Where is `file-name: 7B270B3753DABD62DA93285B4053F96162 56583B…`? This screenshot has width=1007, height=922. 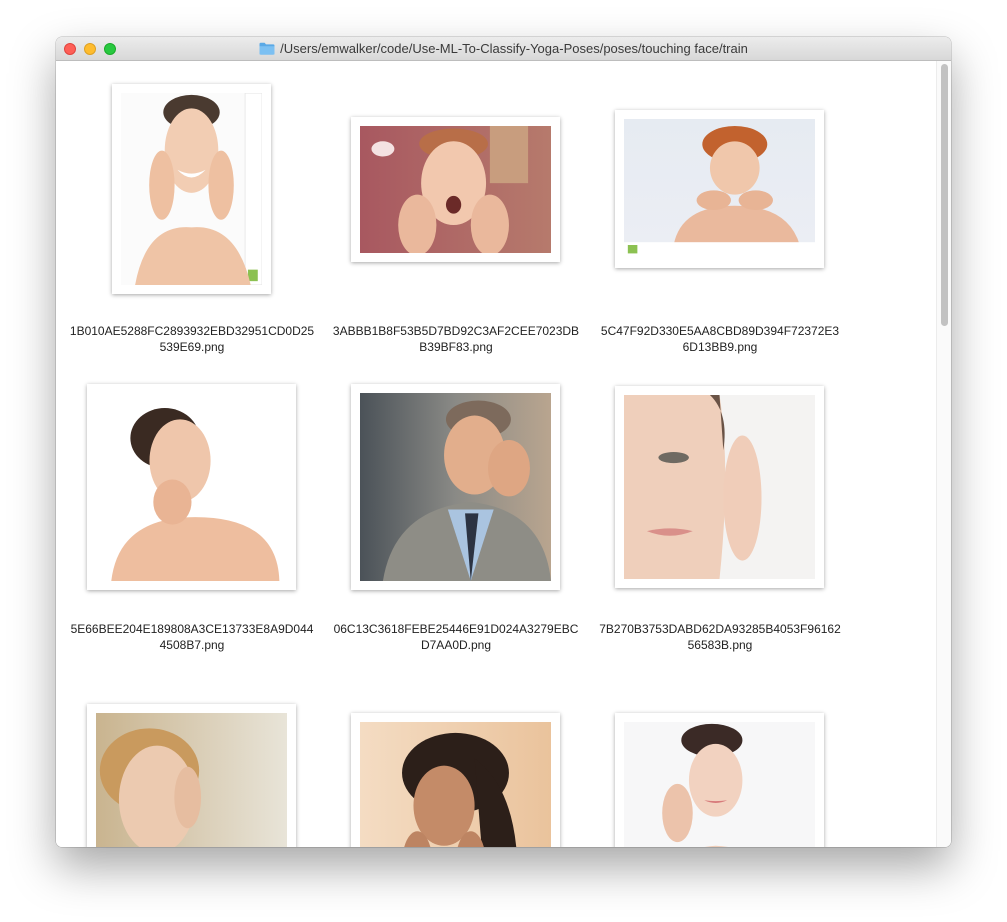
file-name: 7B270B3753DABD62DA93285B4053F96162 56583B… is located at coordinates (720, 637).